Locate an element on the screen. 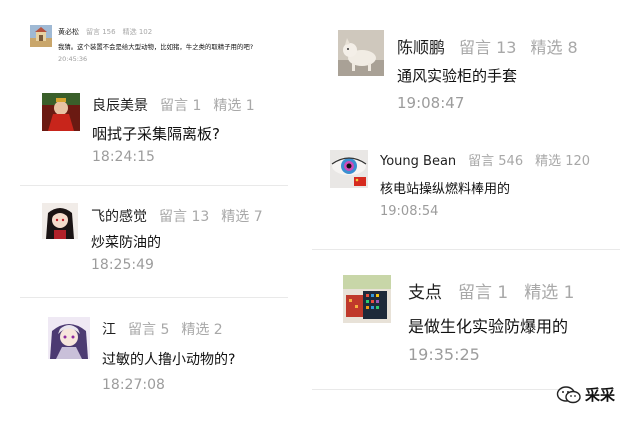 This screenshot has height=423, width=641. commenter-name: Young Bean is located at coordinates (418, 161).